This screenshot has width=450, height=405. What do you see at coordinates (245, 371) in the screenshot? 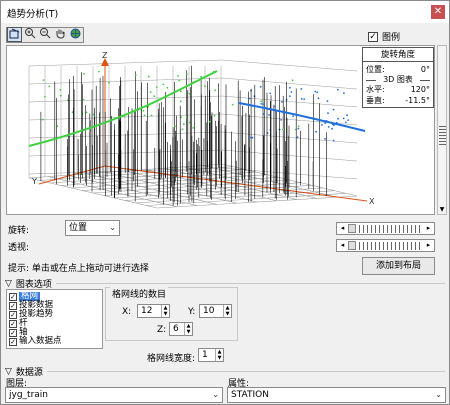
I see `section-divider` at bounding box center [245, 371].